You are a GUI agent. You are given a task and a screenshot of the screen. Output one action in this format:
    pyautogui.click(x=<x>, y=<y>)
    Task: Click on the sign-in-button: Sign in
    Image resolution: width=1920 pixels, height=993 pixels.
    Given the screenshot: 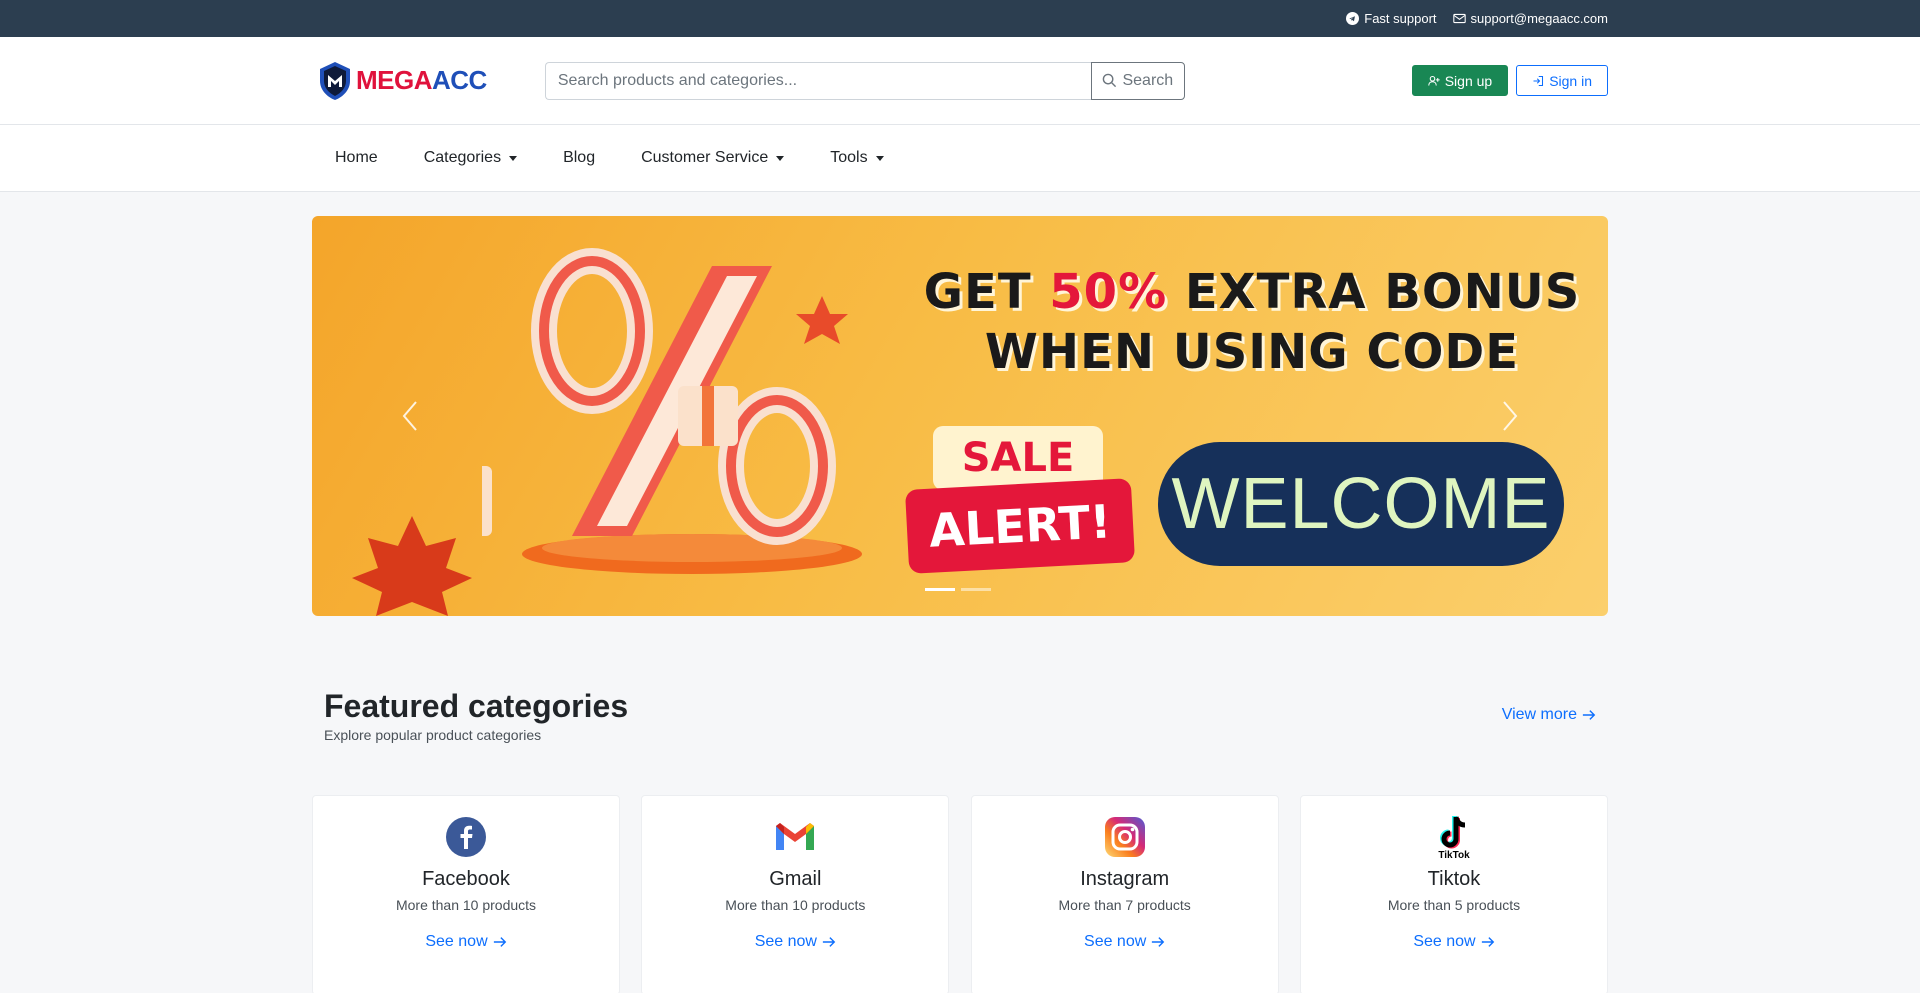 What is the action you would take?
    pyautogui.click(x=1562, y=80)
    